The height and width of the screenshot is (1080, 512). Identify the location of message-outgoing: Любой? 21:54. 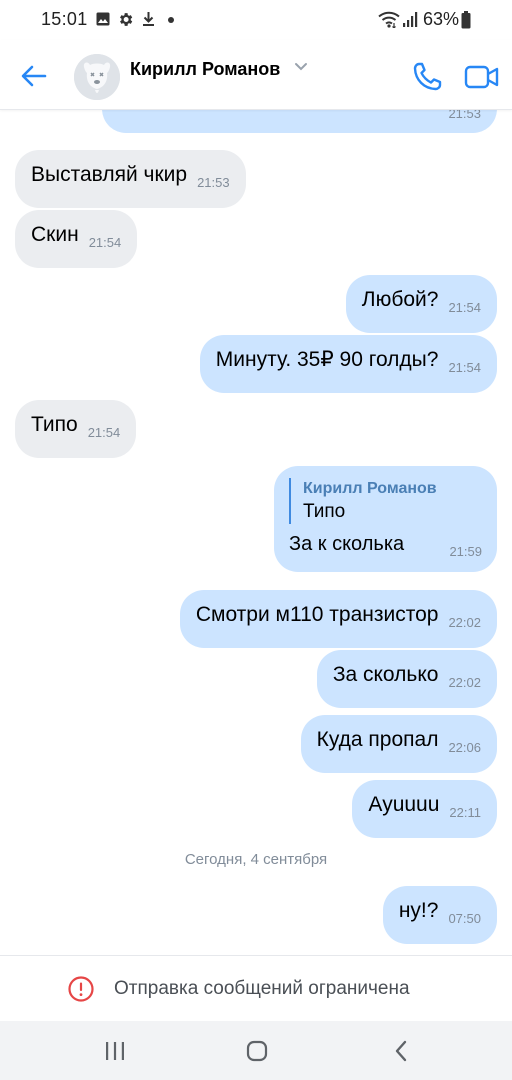
(421, 304).